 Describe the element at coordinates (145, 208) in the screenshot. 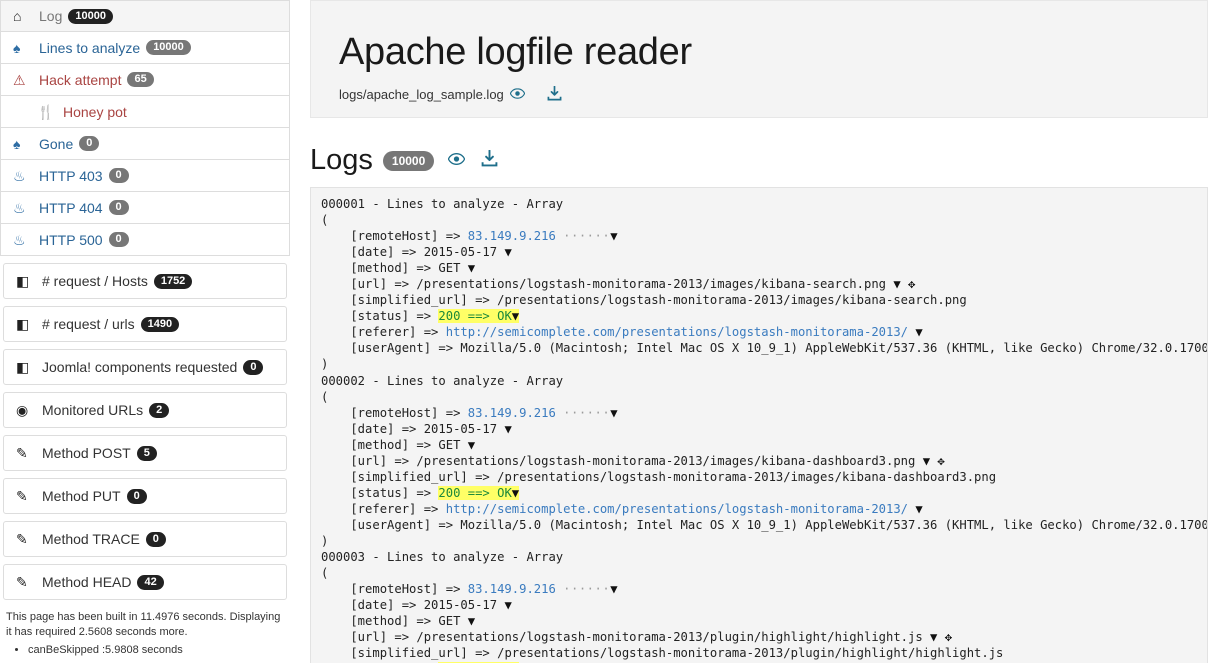

I see `sidebar-item-http-404: ♨ HTTP 404 0` at that location.